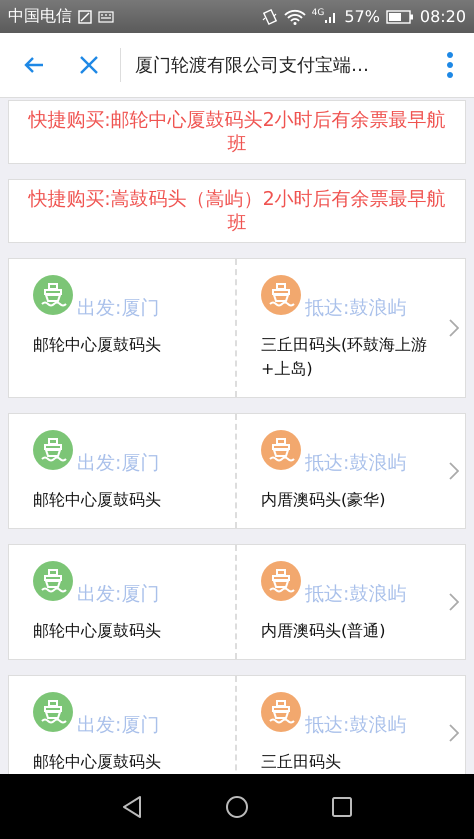  What do you see at coordinates (323, 631) in the screenshot?
I see `arrival-pier: 内厝澳码头(普通)` at bounding box center [323, 631].